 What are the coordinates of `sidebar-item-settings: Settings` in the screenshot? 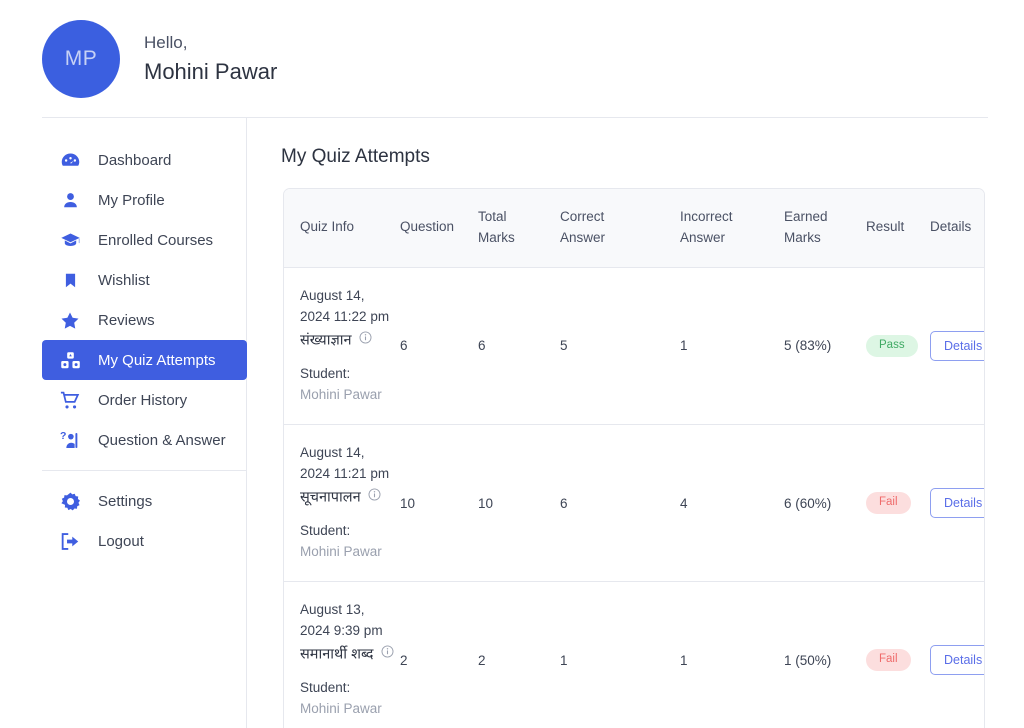 It's located at (144, 501).